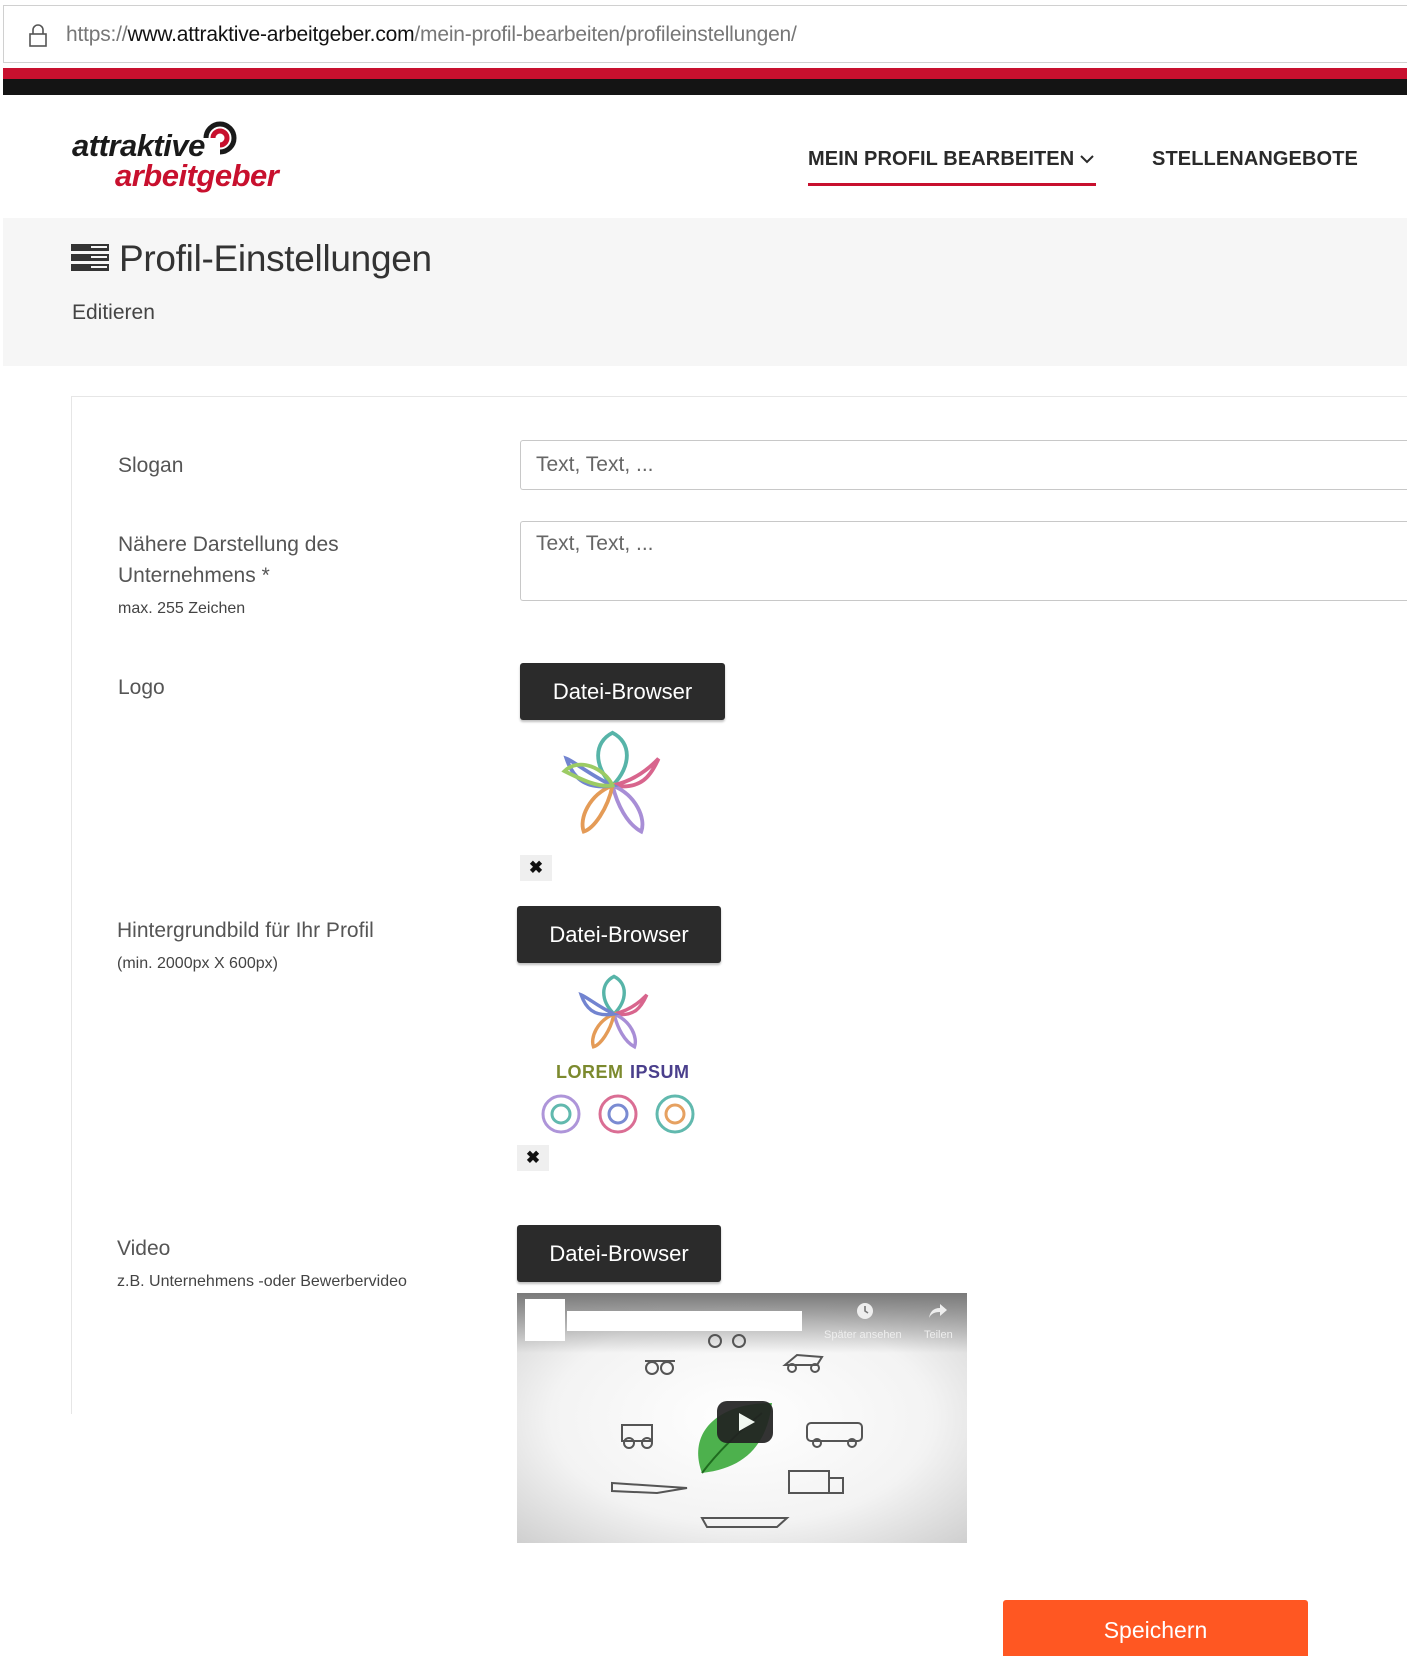  What do you see at coordinates (228, 544) in the screenshot?
I see `description-label-line1: Nähere Darstellung des` at bounding box center [228, 544].